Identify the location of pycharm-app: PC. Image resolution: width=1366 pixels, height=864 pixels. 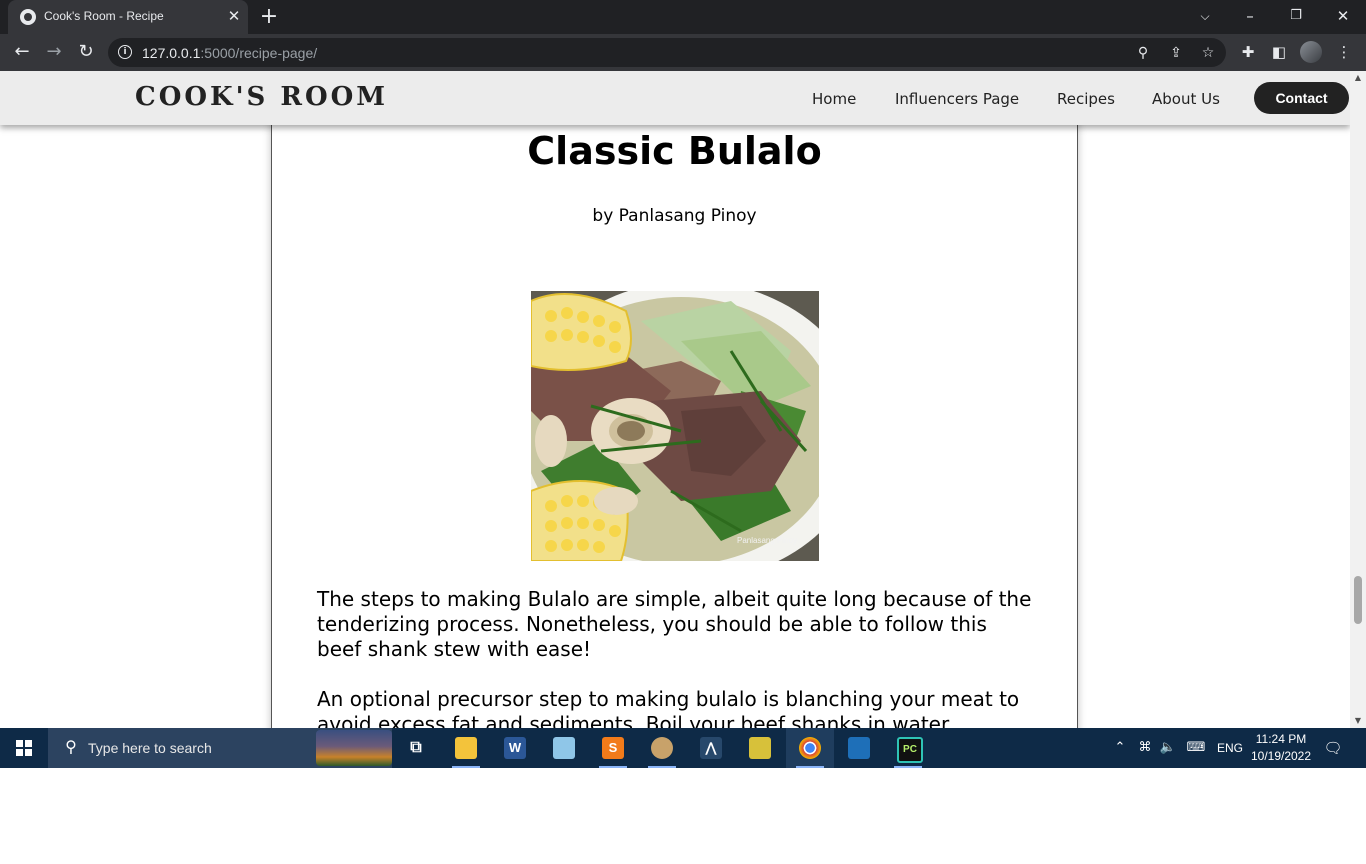
(908, 748).